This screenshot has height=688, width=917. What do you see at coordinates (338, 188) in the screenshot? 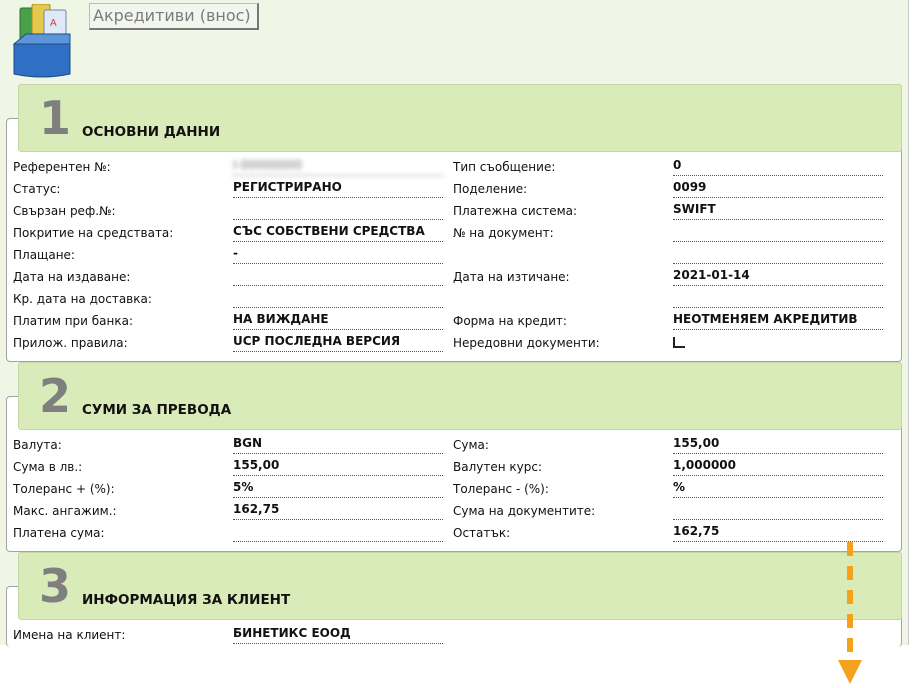
I see `field-value: РЕГИСТРИРАНО` at bounding box center [338, 188].